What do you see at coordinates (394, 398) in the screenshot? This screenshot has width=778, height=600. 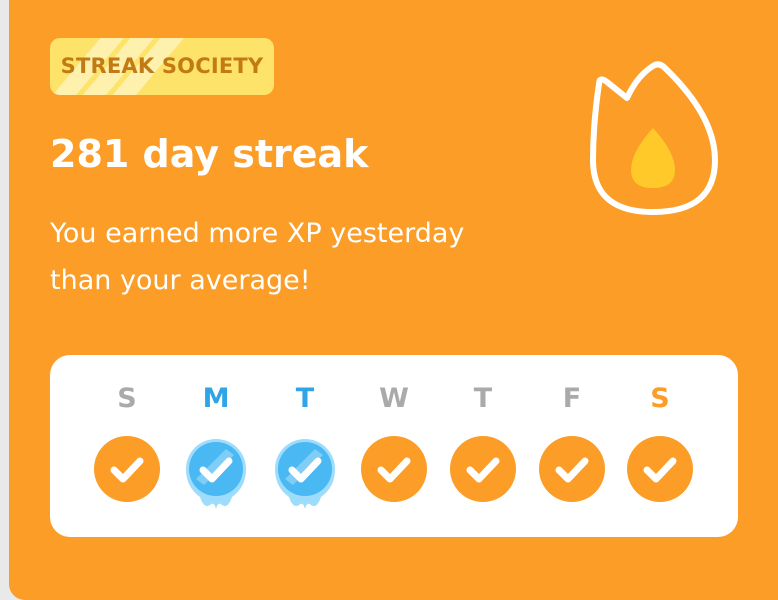 I see `weekday-letter: W` at bounding box center [394, 398].